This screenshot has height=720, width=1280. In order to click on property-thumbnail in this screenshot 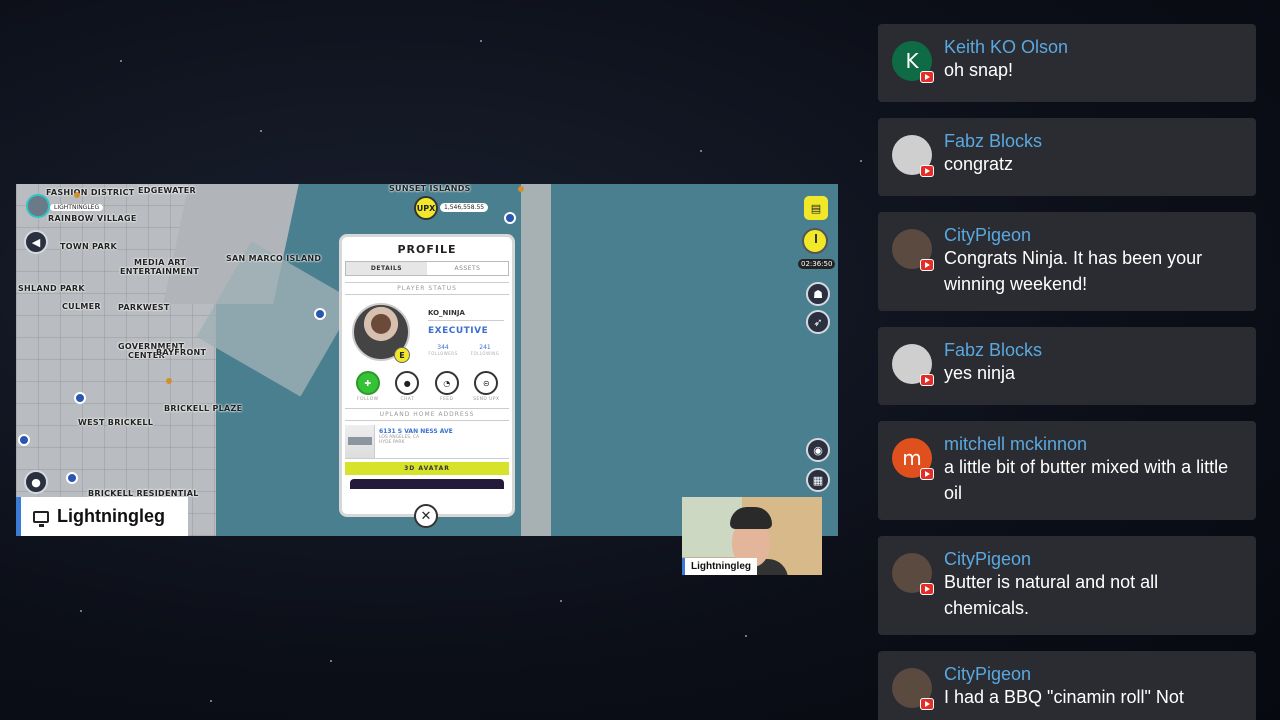, I will do `click(360, 441)`.